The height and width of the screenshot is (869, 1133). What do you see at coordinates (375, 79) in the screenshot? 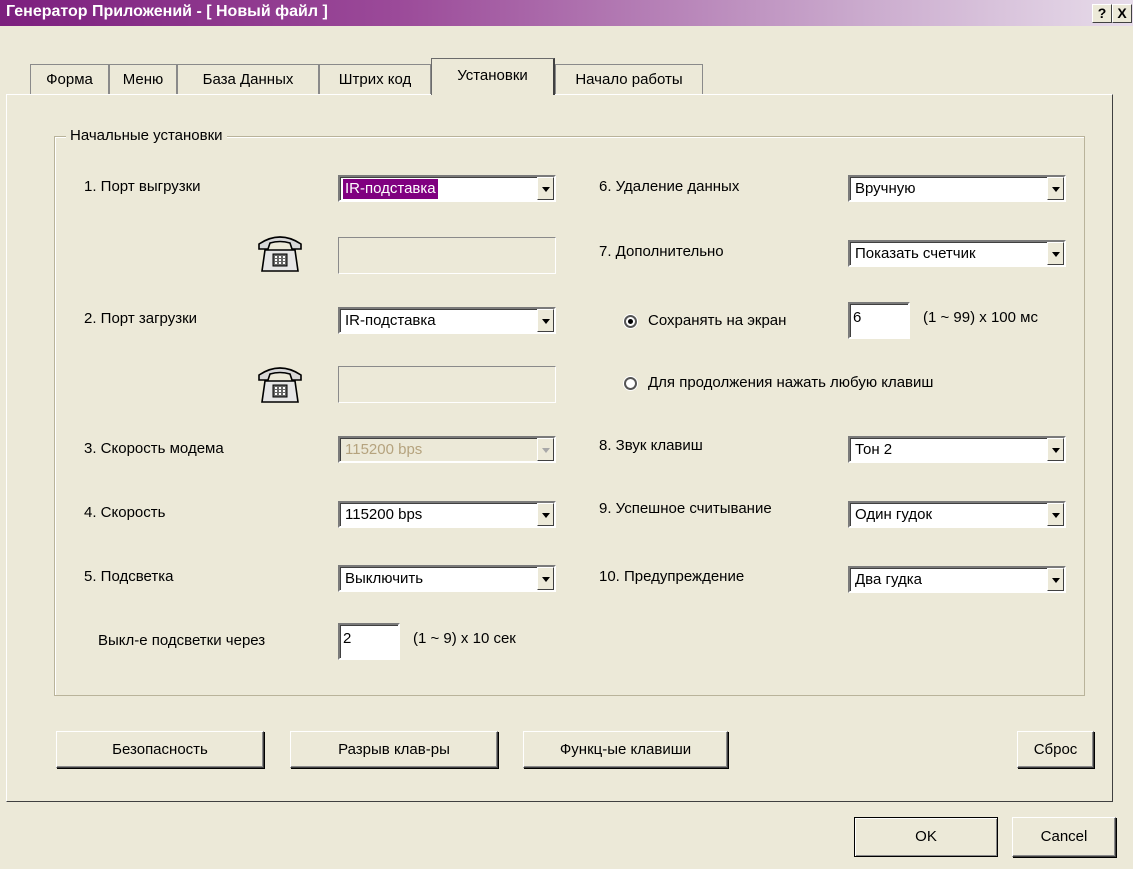
I see `tab-barcode: Штрих код` at bounding box center [375, 79].